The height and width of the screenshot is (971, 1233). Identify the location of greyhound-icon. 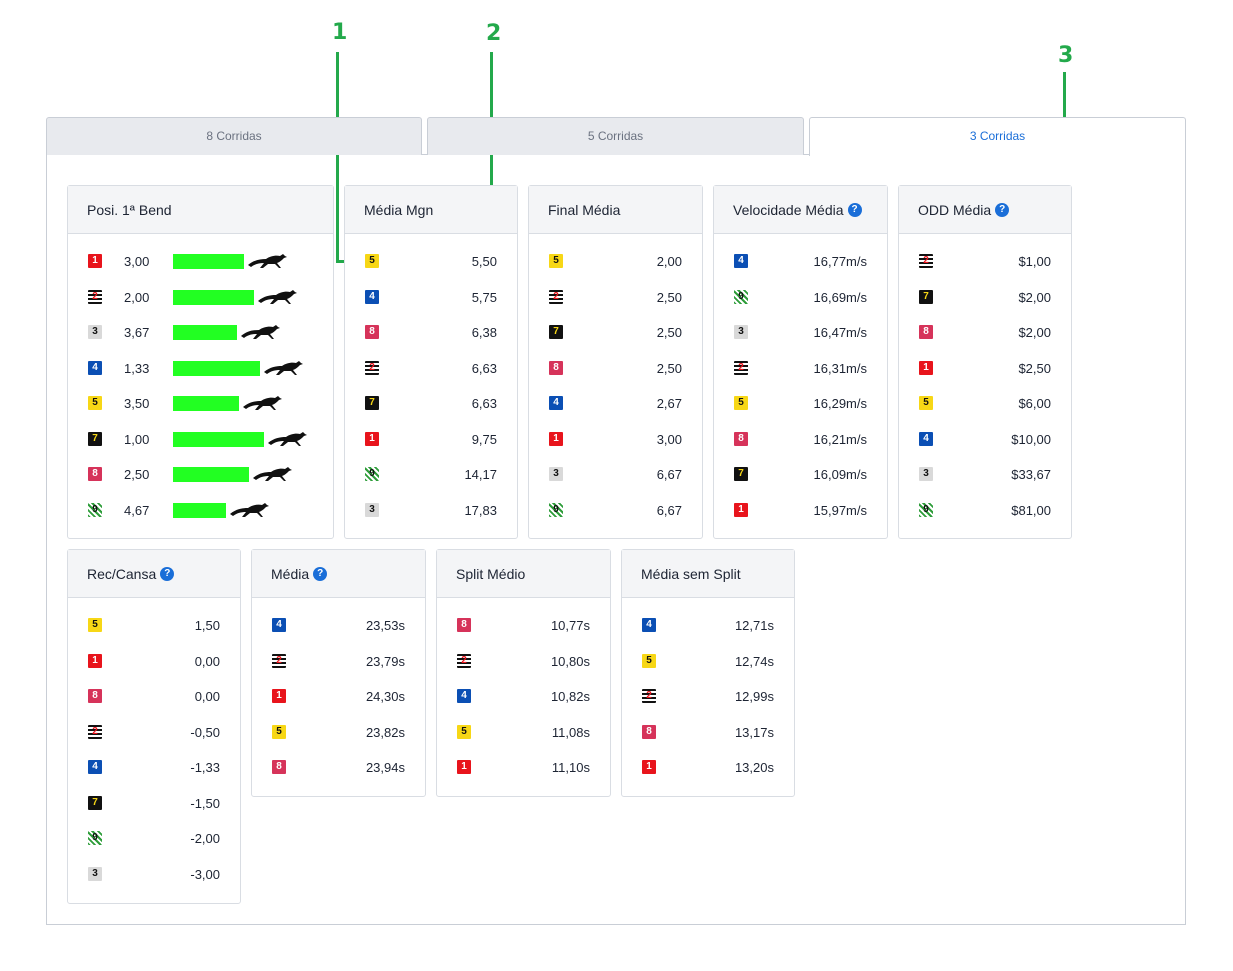
(267, 262).